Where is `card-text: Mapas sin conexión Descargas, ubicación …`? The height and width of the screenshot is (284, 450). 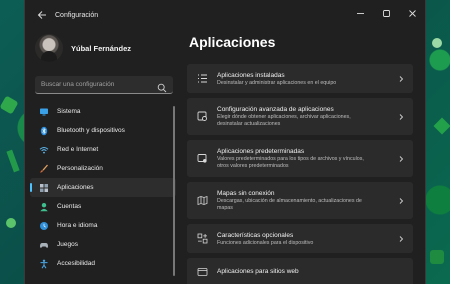
card-text: Mapas sin conexión Descargas, ubicación … is located at coordinates (307, 200).